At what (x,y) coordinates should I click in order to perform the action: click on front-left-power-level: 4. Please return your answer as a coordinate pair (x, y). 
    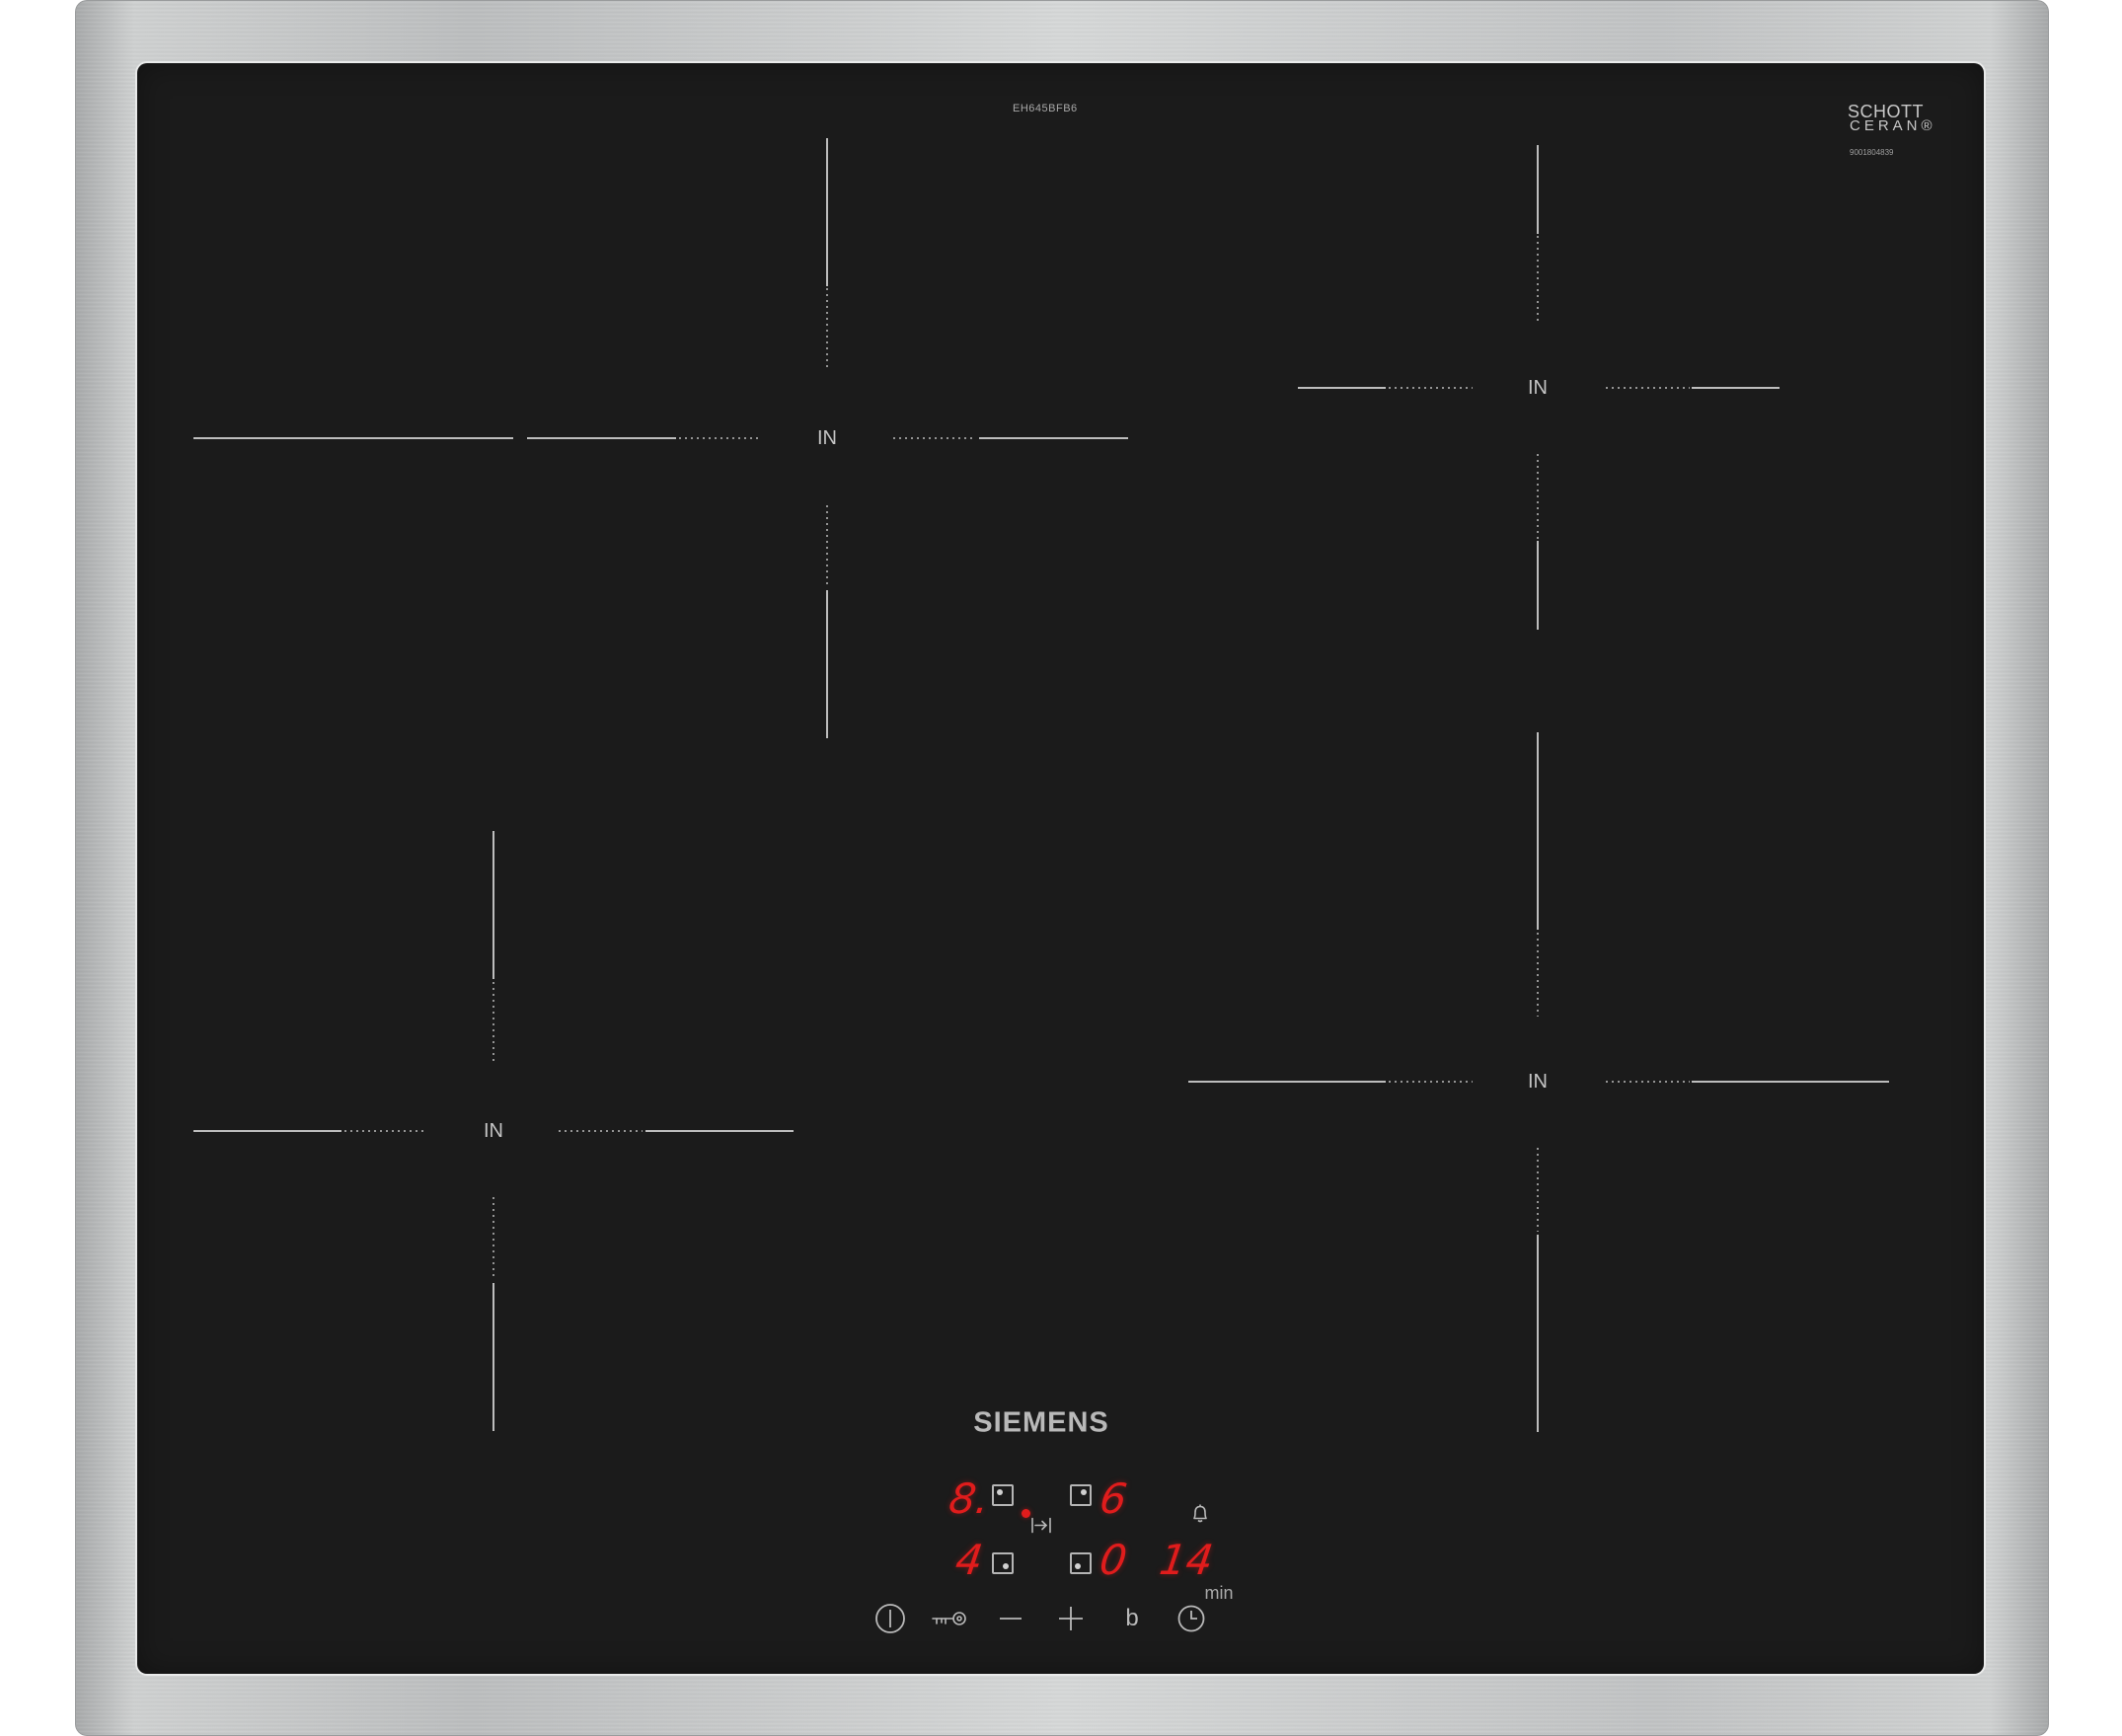
    Looking at the image, I should click on (969, 1560).